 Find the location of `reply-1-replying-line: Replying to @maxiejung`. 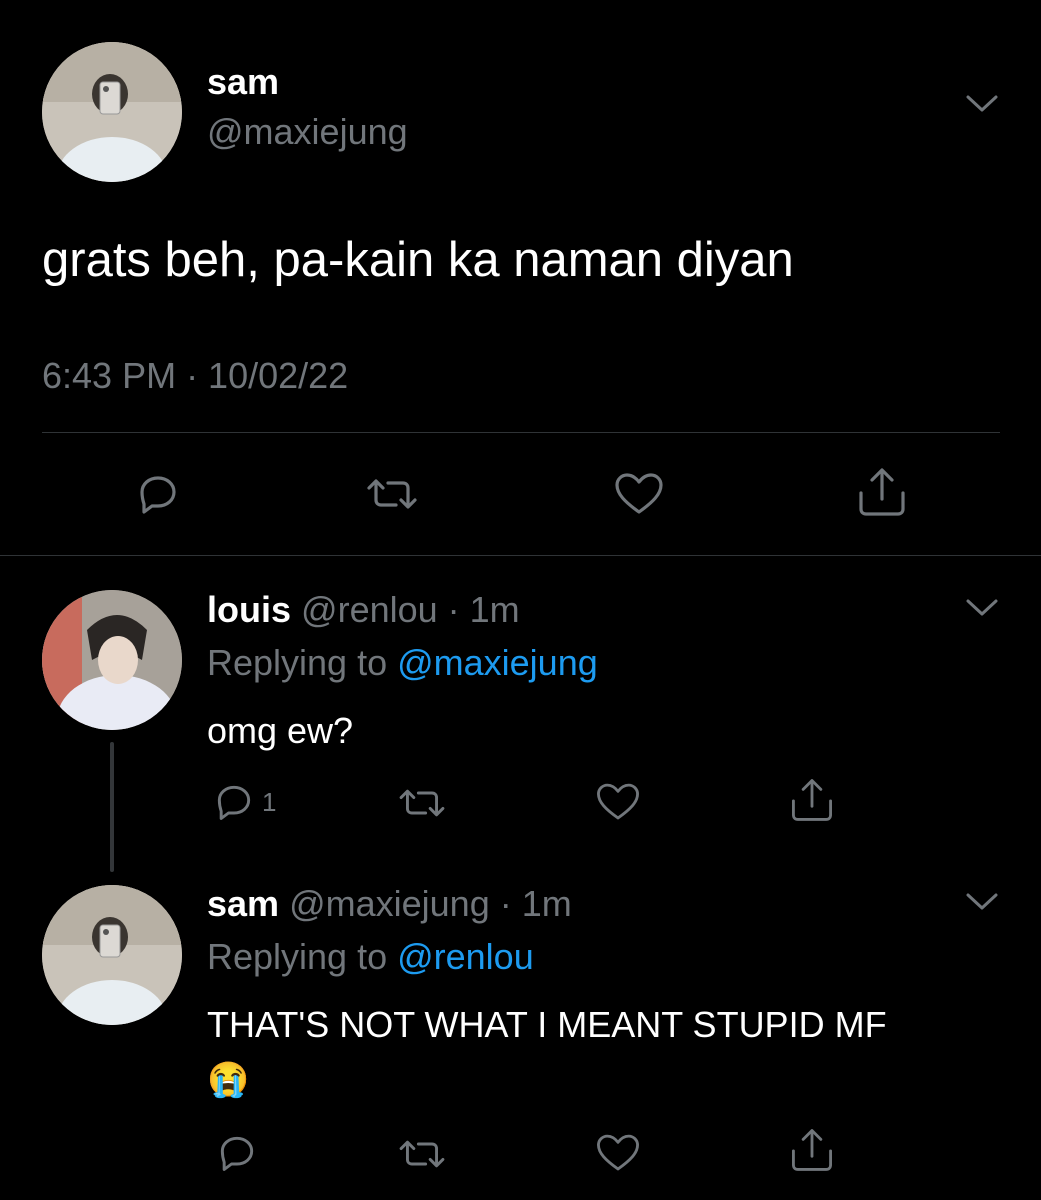

reply-1-replying-line: Replying to @maxiejung is located at coordinates (402, 663).